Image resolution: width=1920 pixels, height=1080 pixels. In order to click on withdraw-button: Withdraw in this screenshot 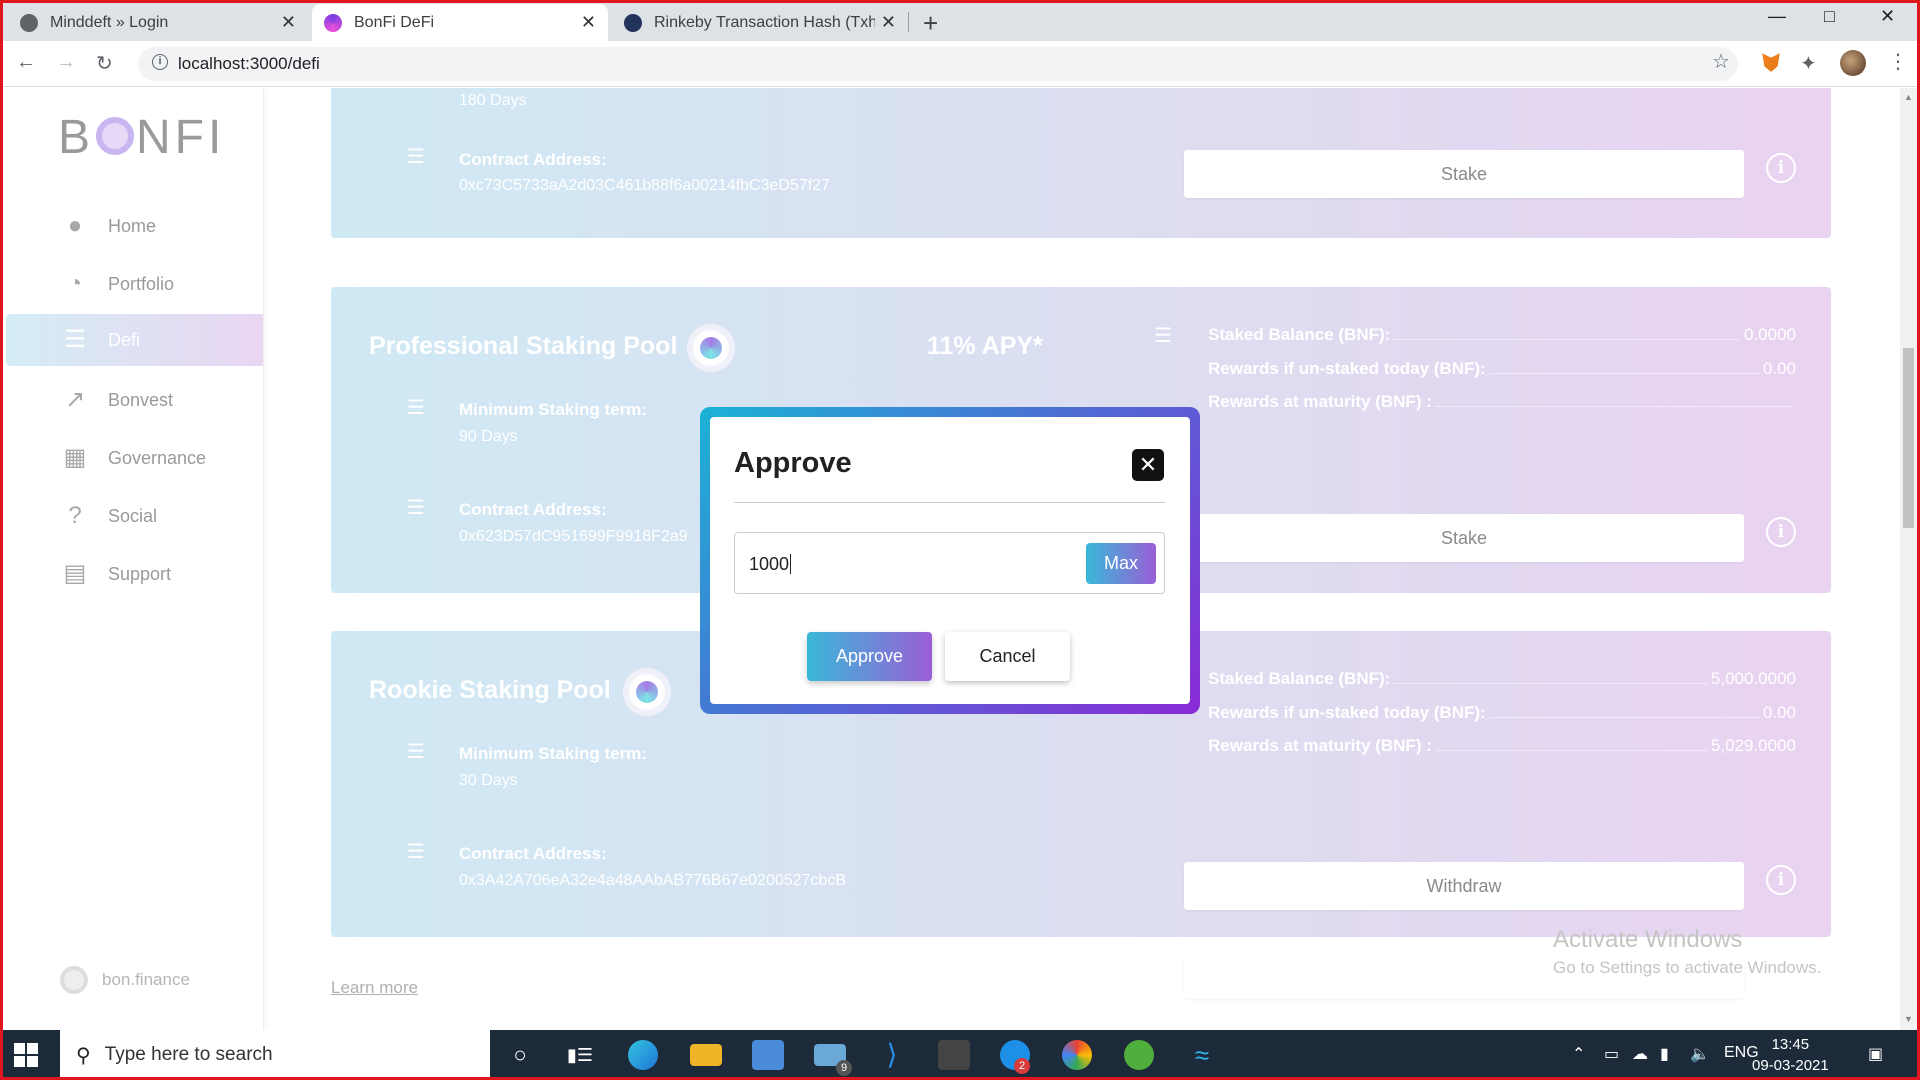, I will do `click(1464, 886)`.